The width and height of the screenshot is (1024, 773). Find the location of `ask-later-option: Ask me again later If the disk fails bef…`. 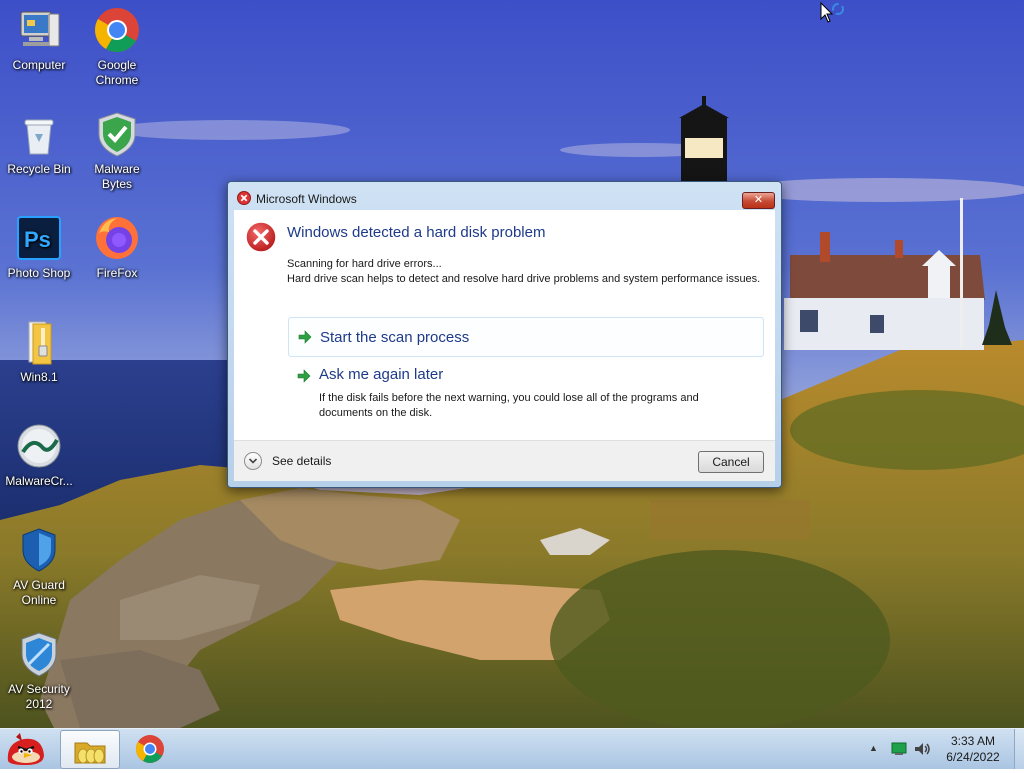

ask-later-option: Ask me again later If the disk fails bef… is located at coordinates (525, 390).